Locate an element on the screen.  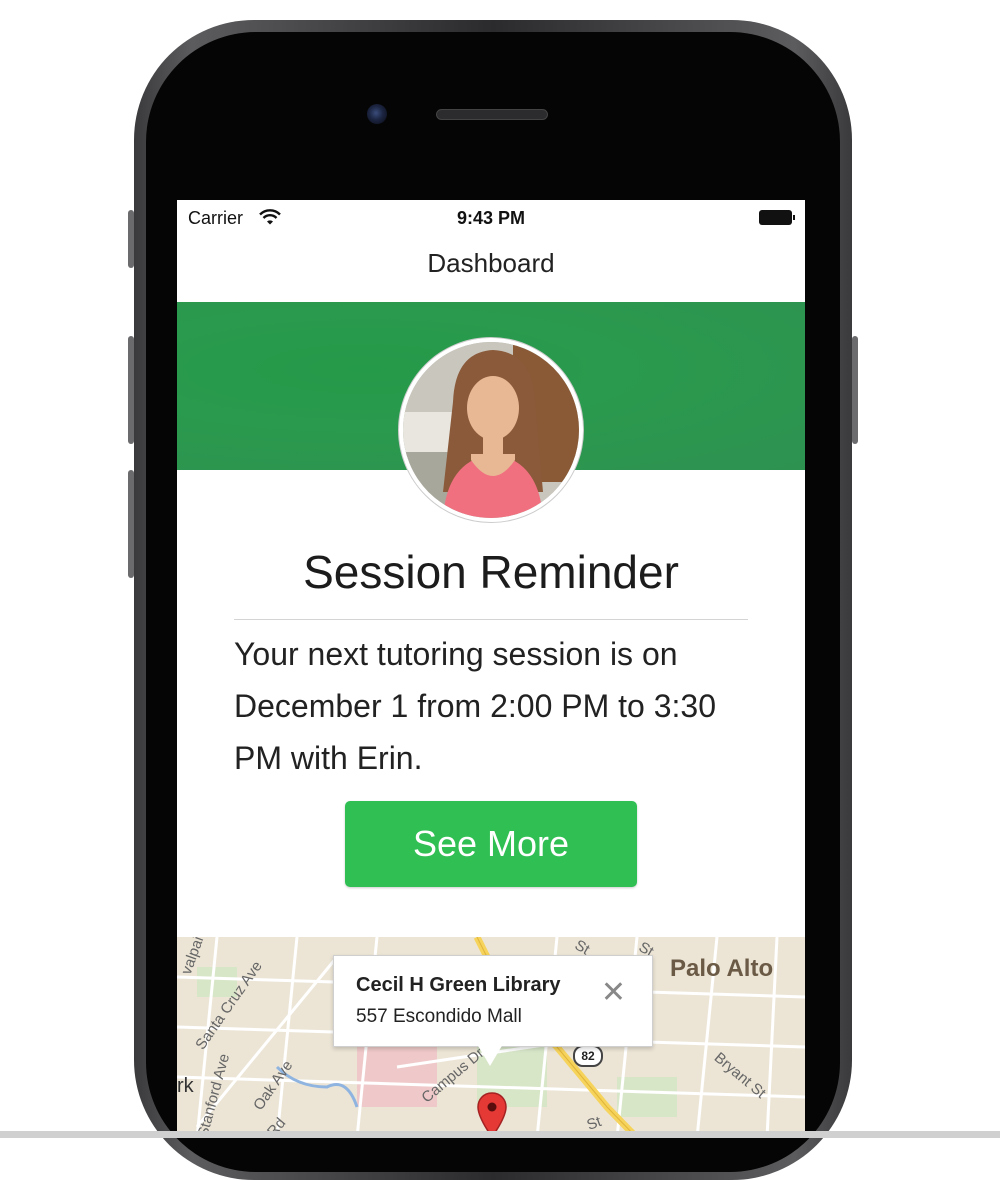
highway-number: 82 is located at coordinates (588, 1056).